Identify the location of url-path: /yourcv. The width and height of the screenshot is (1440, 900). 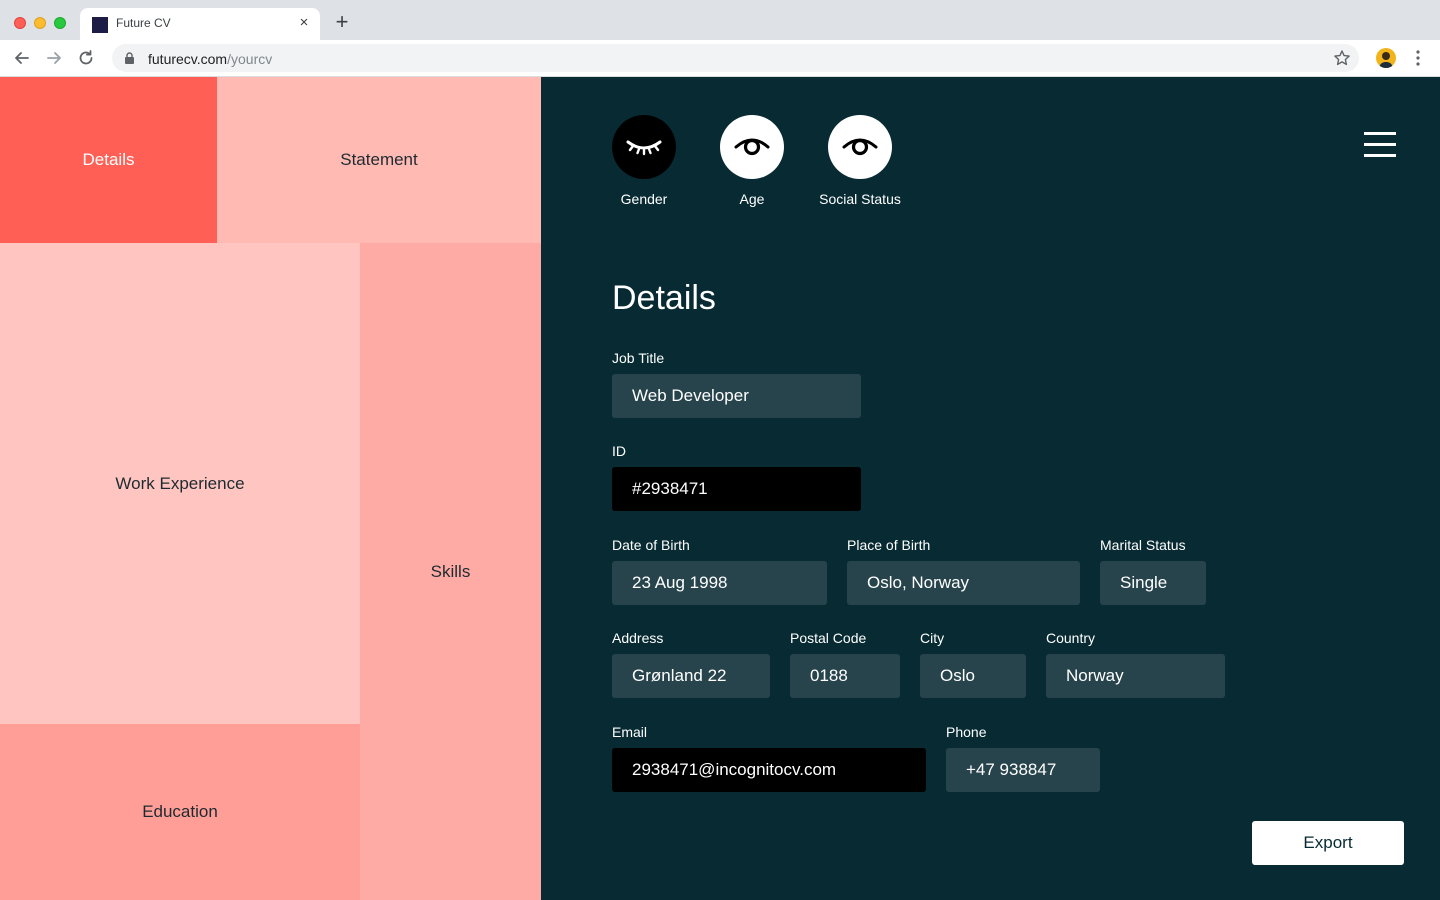
(250, 59).